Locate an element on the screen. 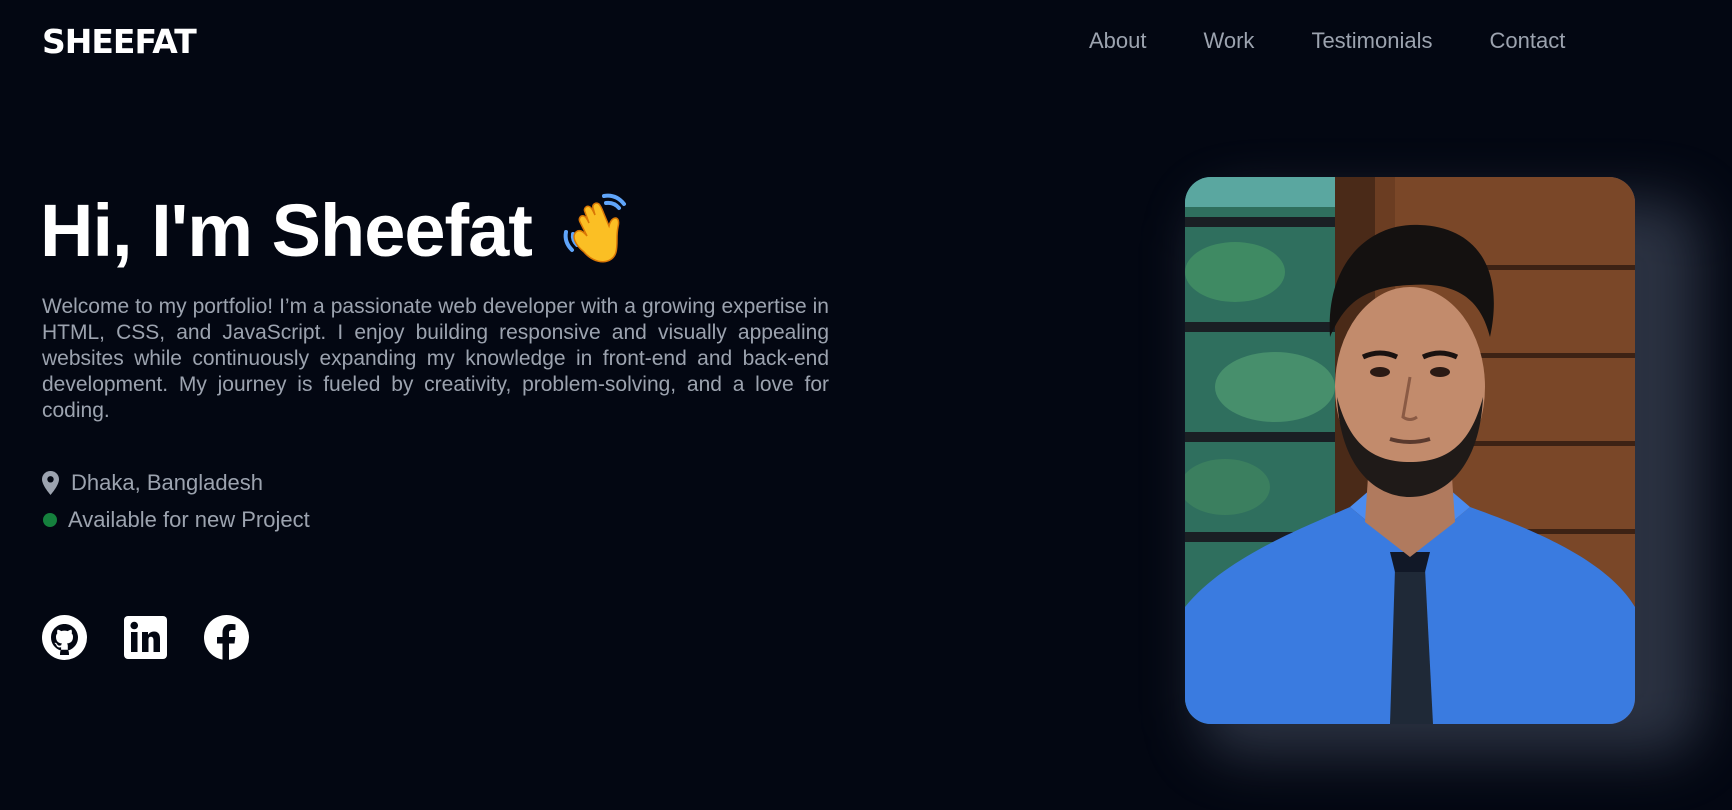 The height and width of the screenshot is (810, 1732). nav-contact-link: Contact is located at coordinates (1527, 41).